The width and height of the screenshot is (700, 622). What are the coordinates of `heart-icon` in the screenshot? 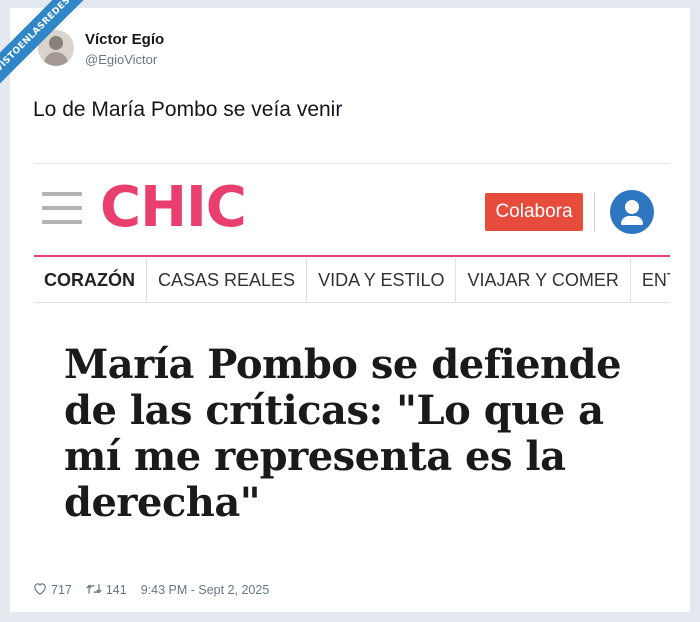 It's located at (40, 590).